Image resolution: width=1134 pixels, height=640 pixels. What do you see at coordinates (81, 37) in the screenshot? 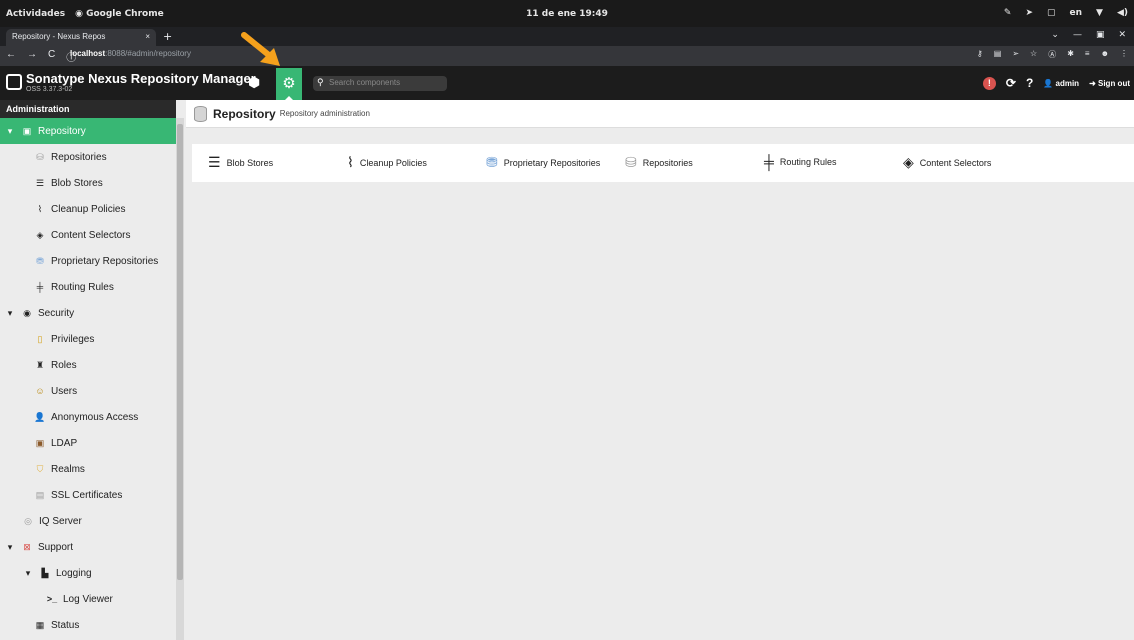
I see `browser-tab: Repository - Nexus Repos ×` at bounding box center [81, 37].